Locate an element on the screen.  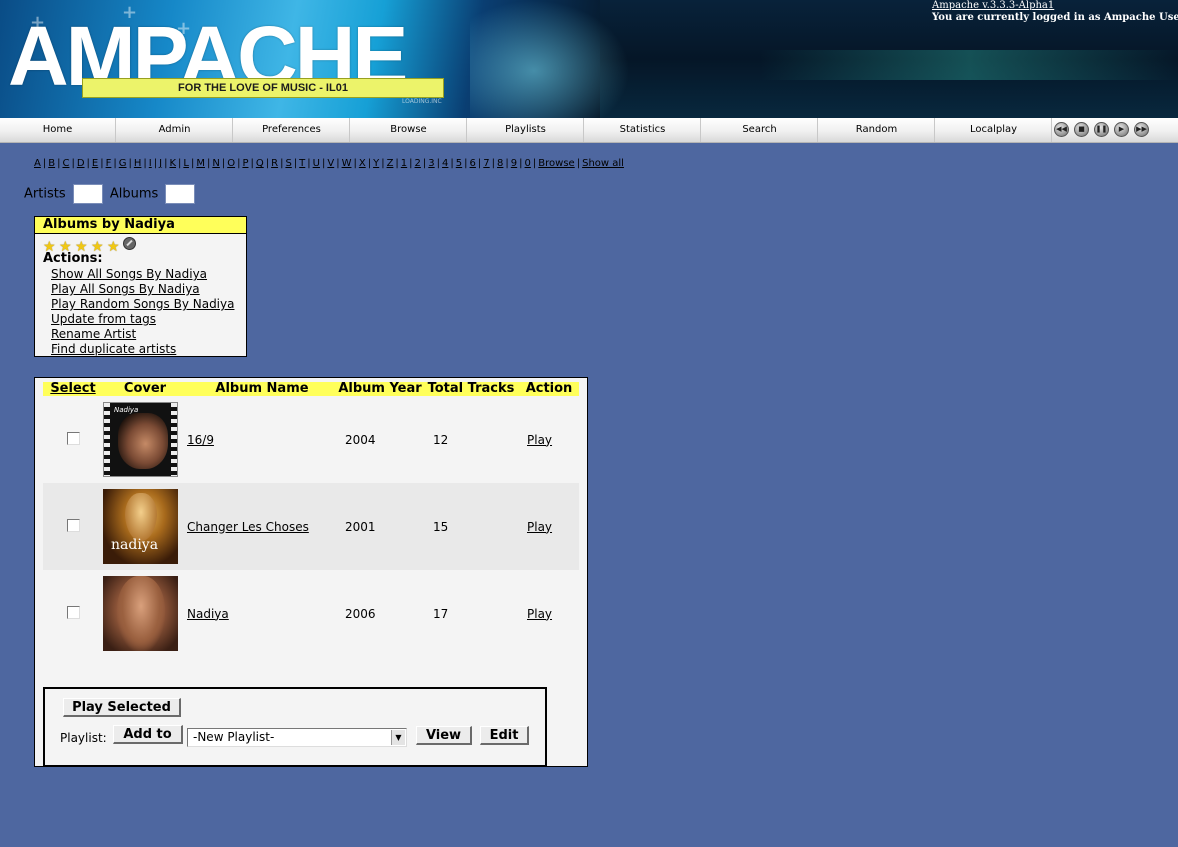
version-link: Ampache v.3.3.3-Alpha1 is located at coordinates (993, 5).